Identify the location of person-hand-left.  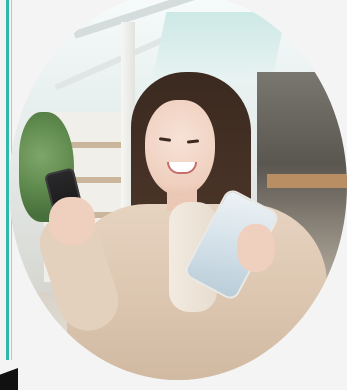
(72, 221).